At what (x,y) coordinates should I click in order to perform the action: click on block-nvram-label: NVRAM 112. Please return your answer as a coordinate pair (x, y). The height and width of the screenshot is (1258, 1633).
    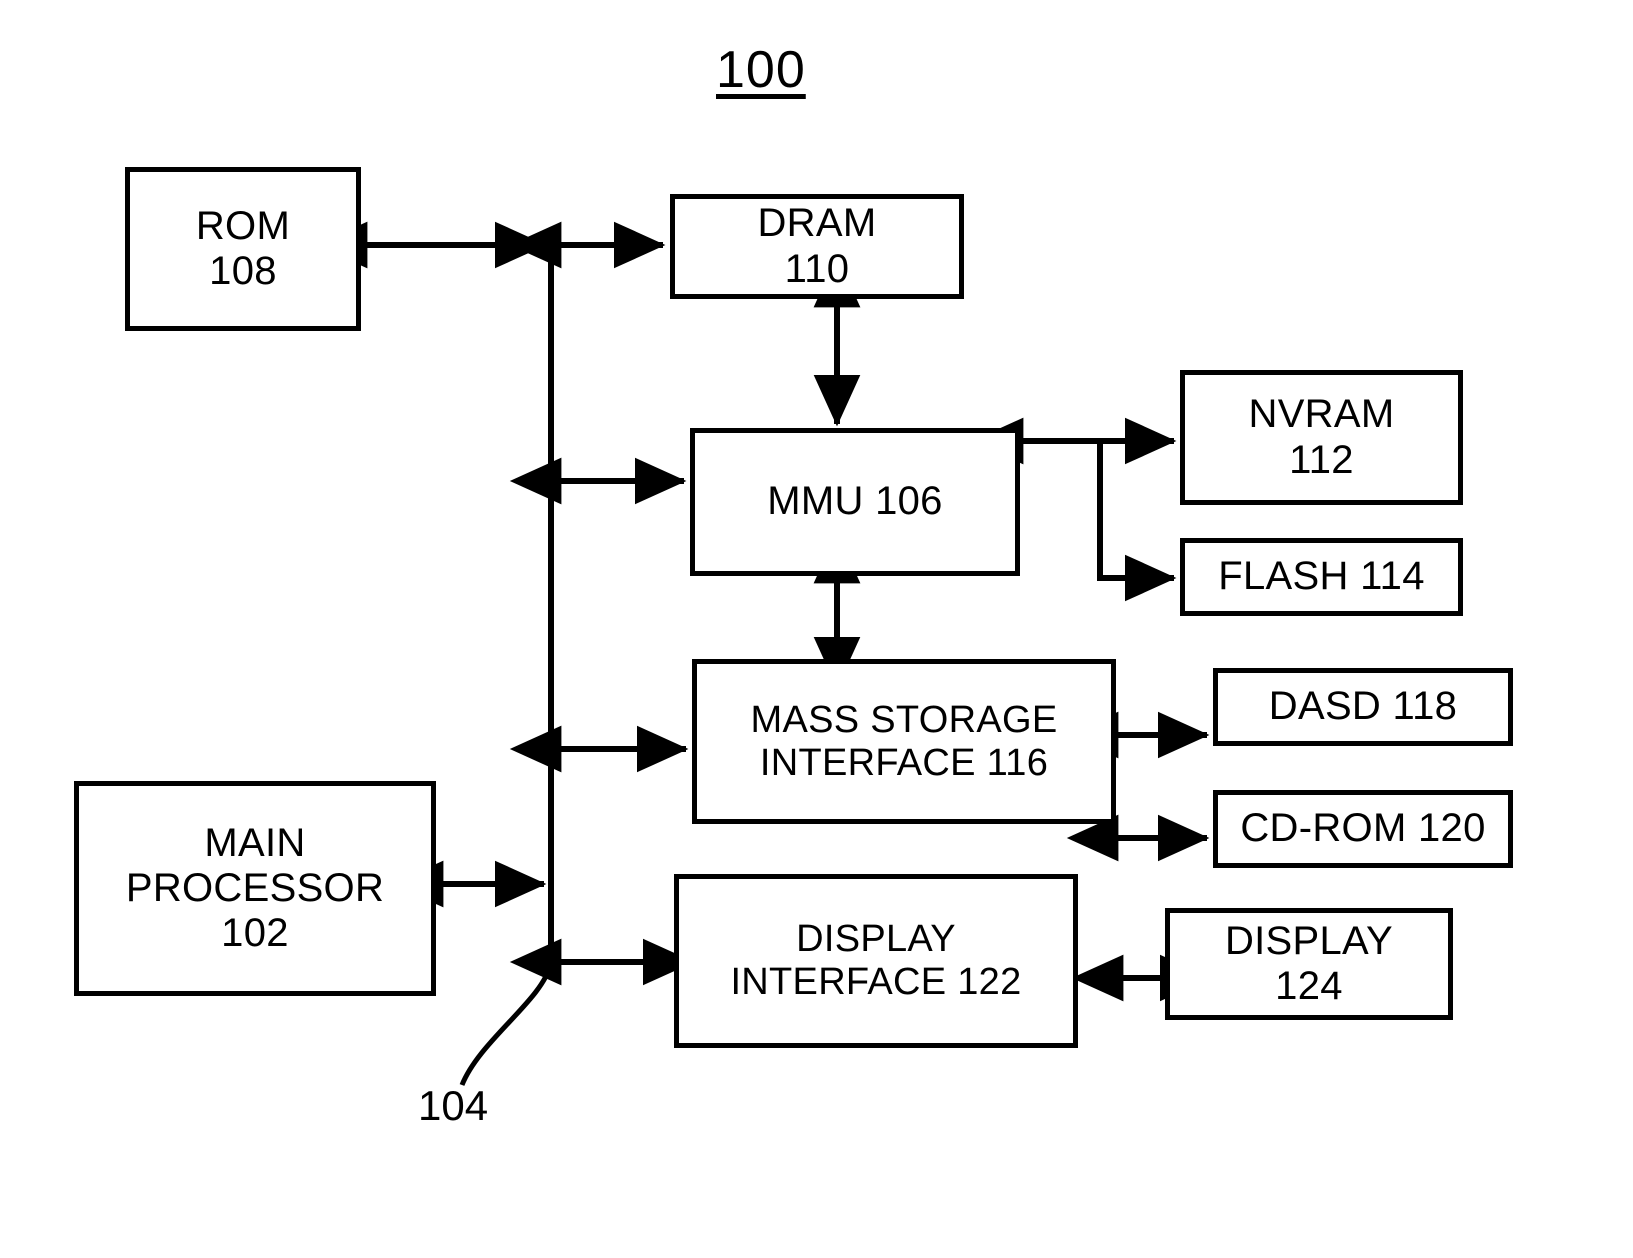
    Looking at the image, I should click on (1321, 437).